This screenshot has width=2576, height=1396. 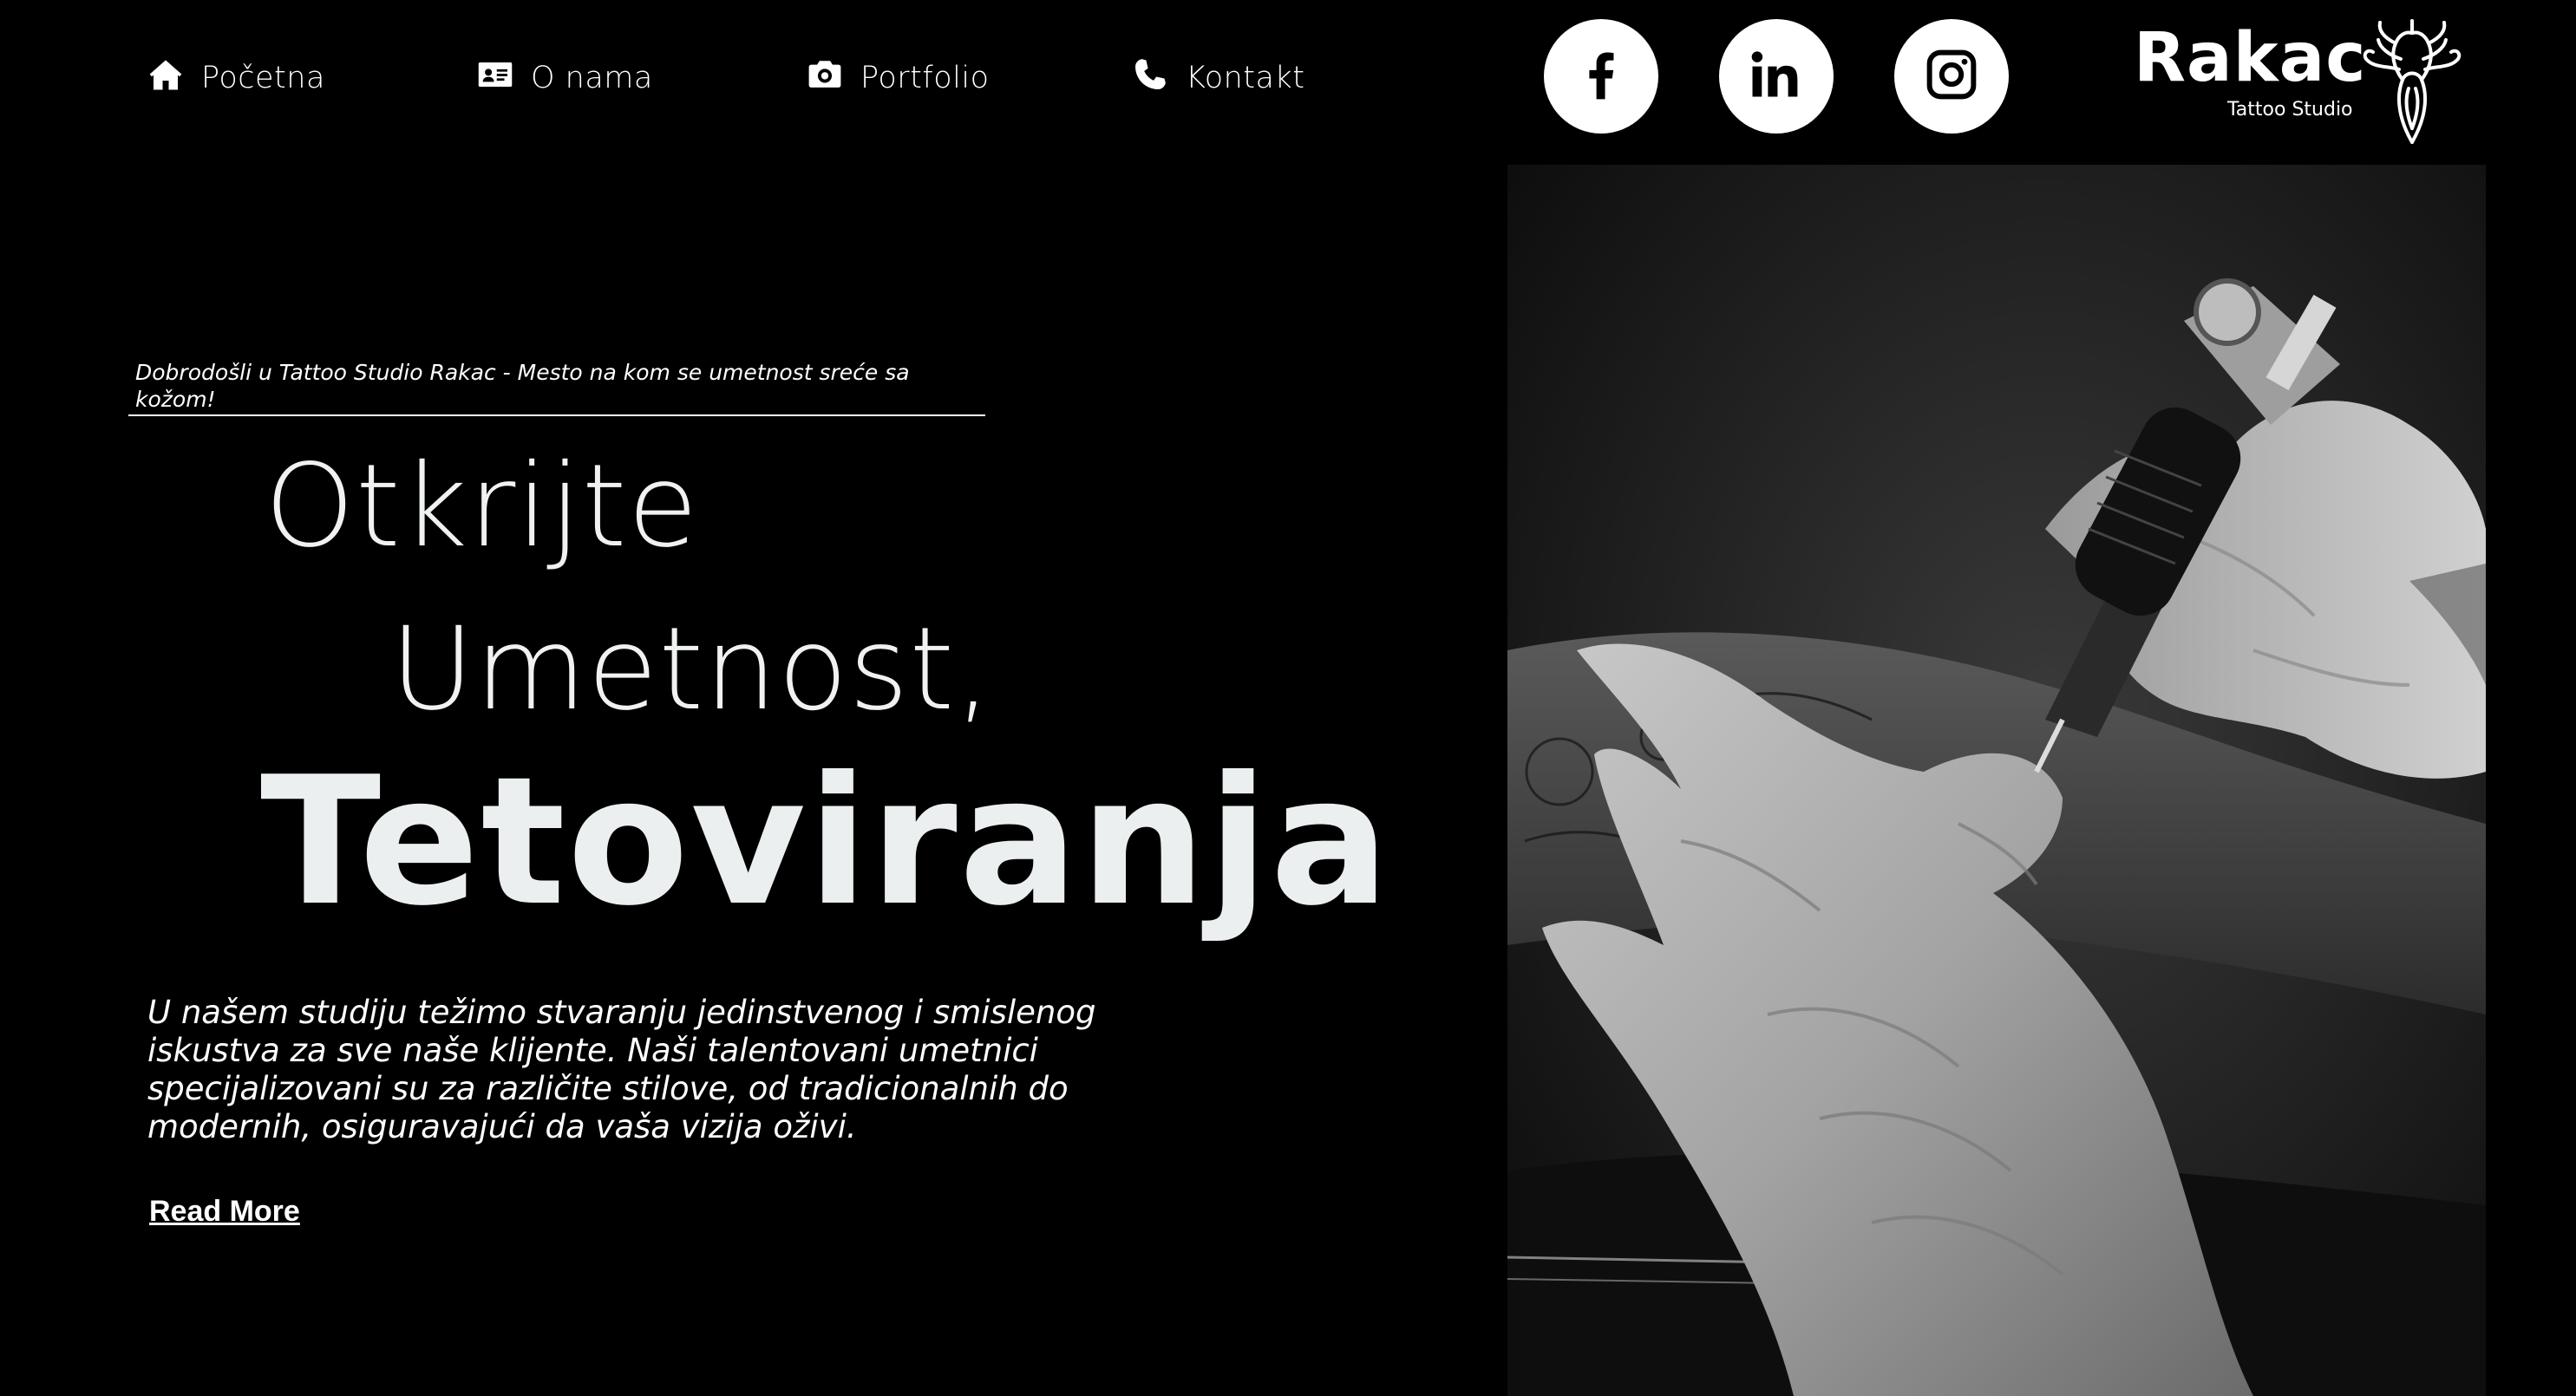 What do you see at coordinates (556, 415) in the screenshot?
I see `tagline-divider` at bounding box center [556, 415].